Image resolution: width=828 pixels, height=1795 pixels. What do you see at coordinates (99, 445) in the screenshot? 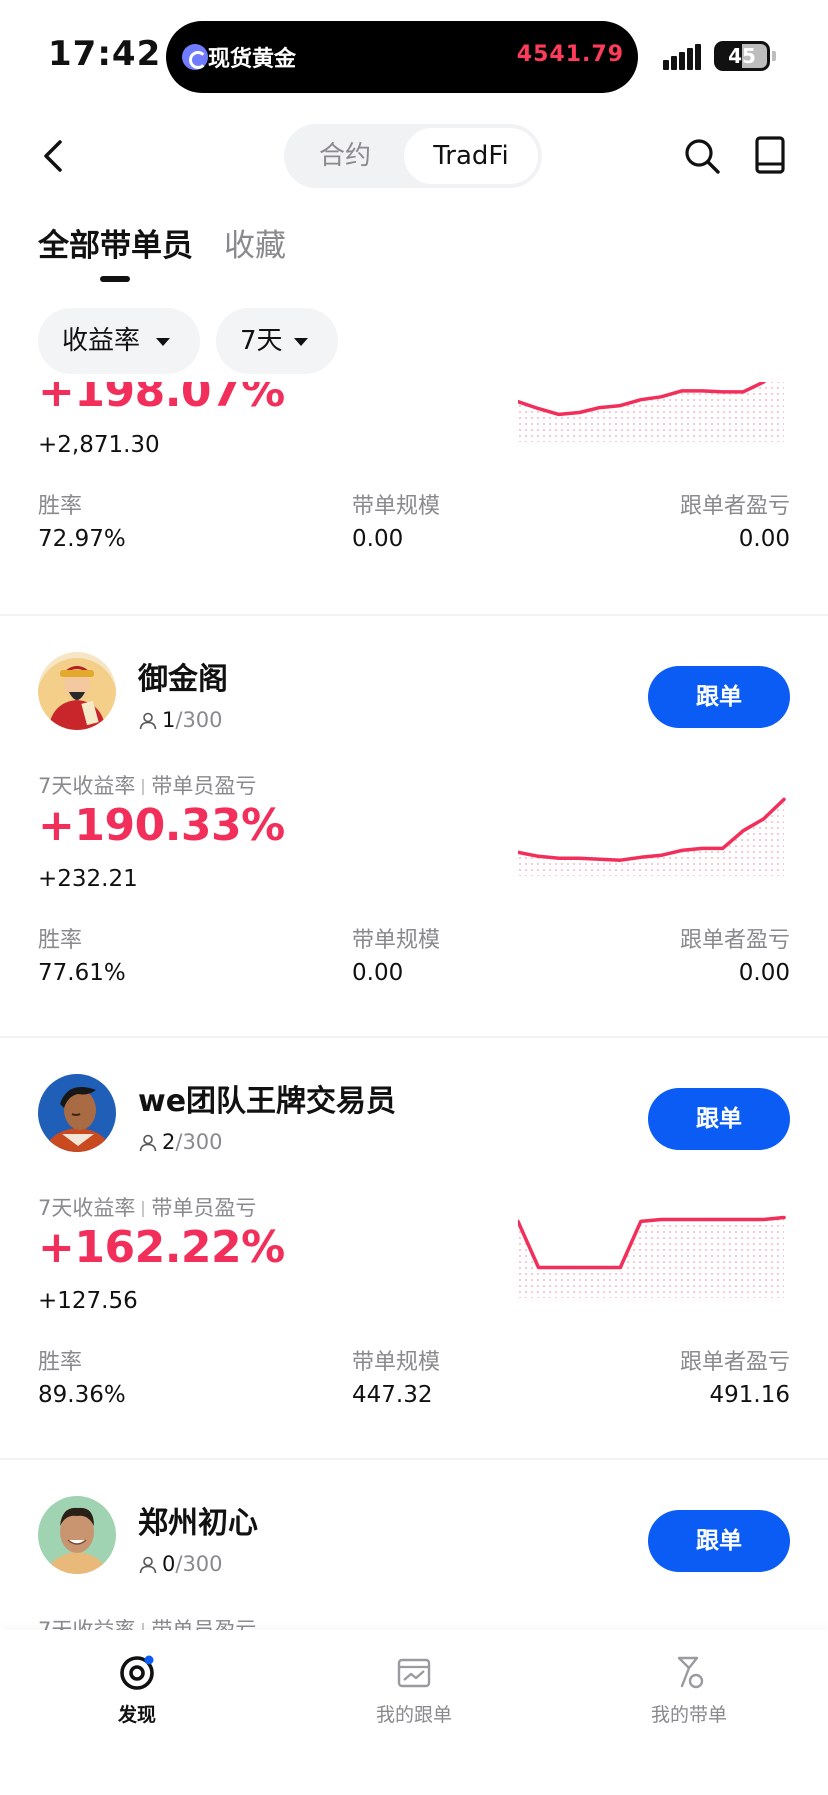
I see `trader-pnl: +2,871.30` at bounding box center [99, 445].